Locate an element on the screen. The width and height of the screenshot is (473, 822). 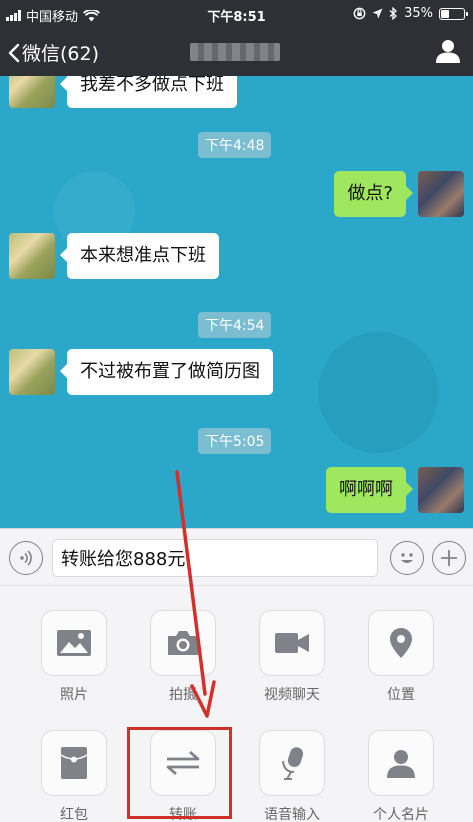
tool-label: 转账 is located at coordinates (183, 814).